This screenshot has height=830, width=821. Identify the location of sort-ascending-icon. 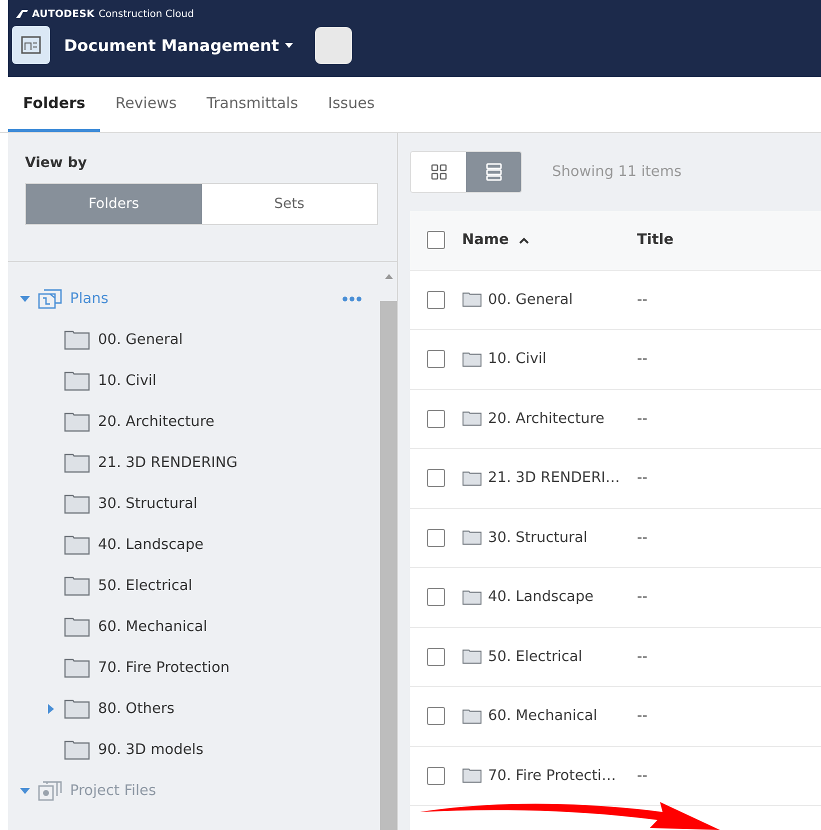
(523, 240).